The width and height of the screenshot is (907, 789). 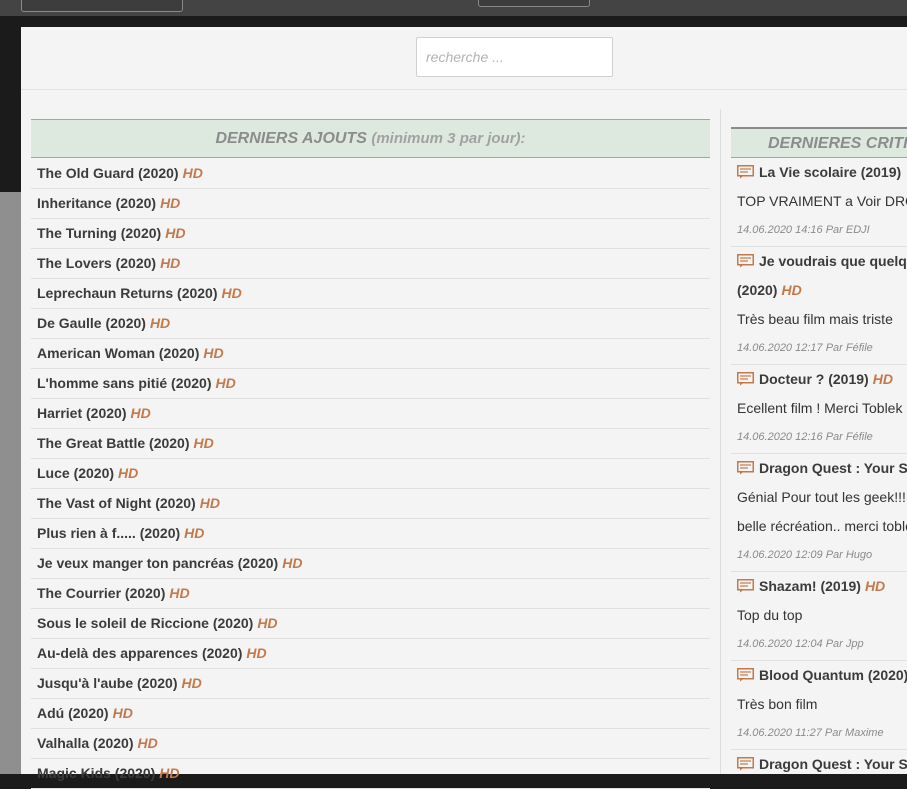 I want to click on review-title-link: Docteur ? (2019) HD, so click(x=815, y=379).